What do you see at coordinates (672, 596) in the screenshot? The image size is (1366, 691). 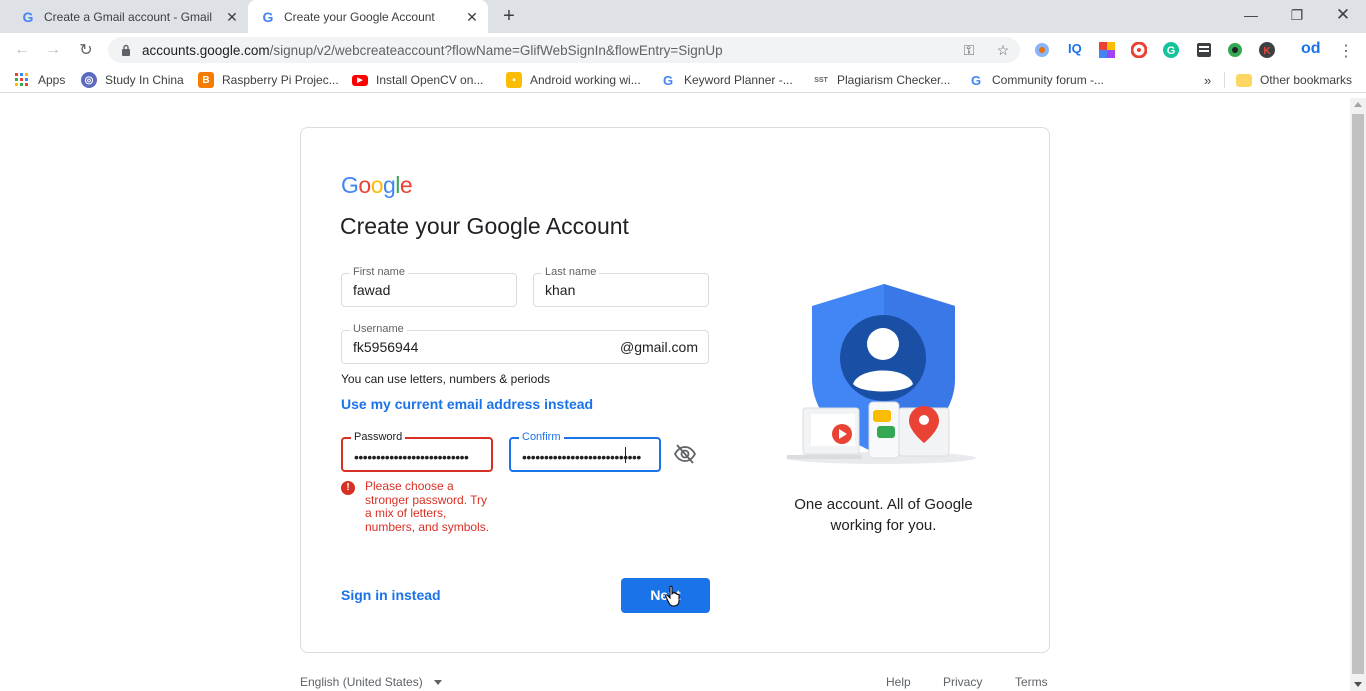 I see `hand-cursor-icon` at bounding box center [672, 596].